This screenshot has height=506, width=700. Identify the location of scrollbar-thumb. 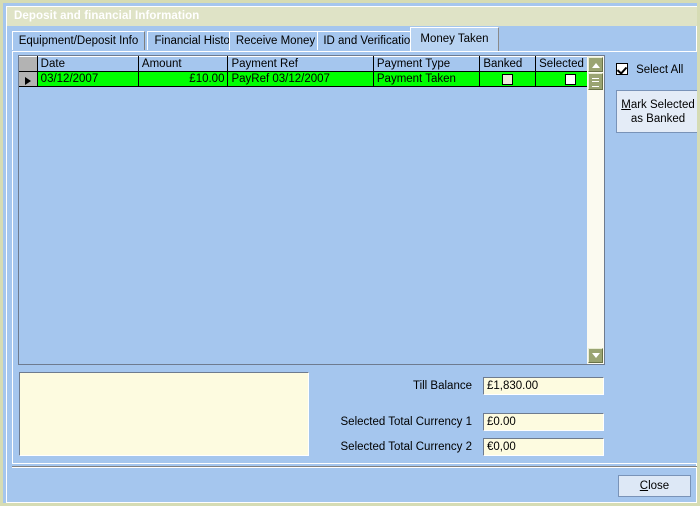
(595, 81).